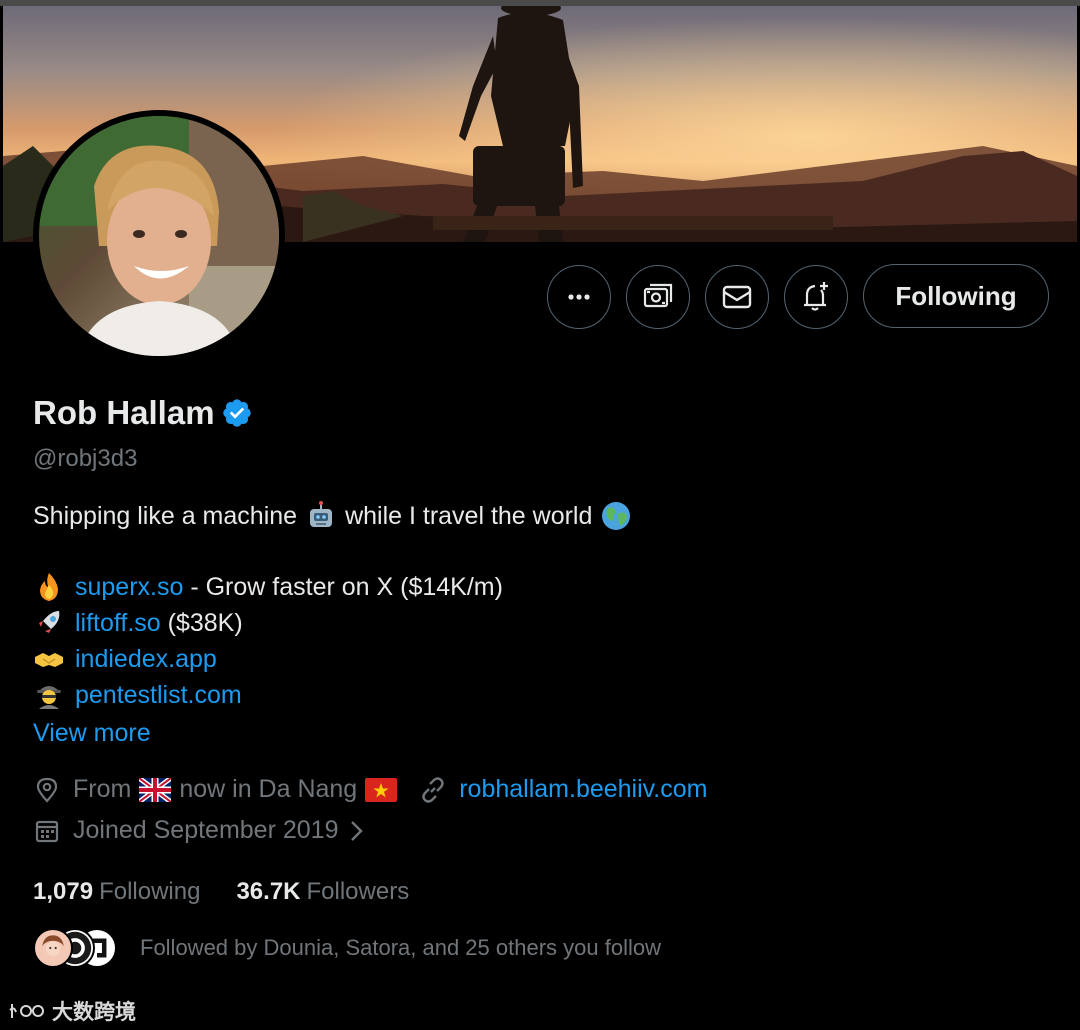 This screenshot has height=1030, width=1080. I want to click on location-icon, so click(47, 790).